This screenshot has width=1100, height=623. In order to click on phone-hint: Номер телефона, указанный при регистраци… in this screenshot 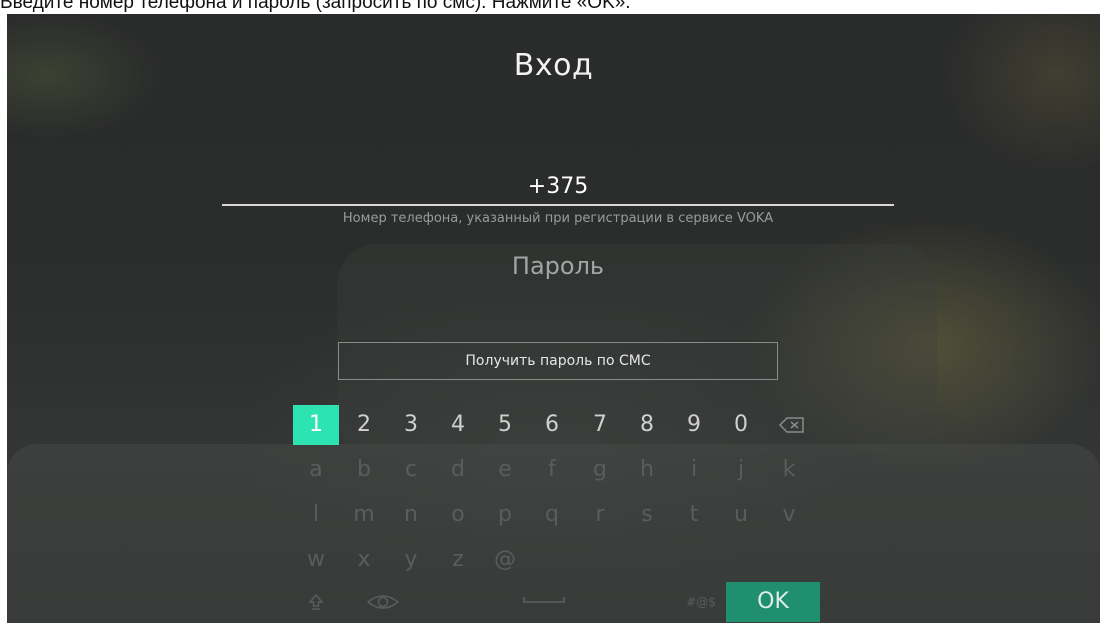, I will do `click(558, 218)`.